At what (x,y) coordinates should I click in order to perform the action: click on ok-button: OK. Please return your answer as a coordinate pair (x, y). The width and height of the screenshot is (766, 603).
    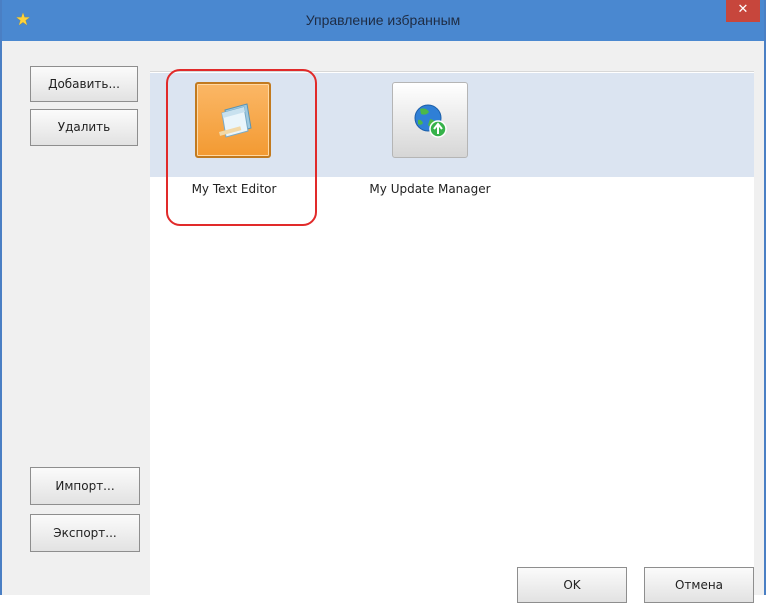
    Looking at the image, I should click on (572, 585).